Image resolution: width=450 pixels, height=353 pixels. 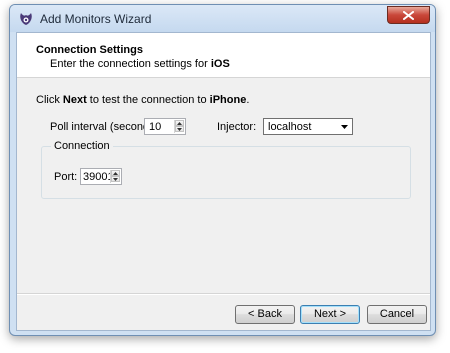 I want to click on poll-interval-spinner: 10, so click(x=165, y=126).